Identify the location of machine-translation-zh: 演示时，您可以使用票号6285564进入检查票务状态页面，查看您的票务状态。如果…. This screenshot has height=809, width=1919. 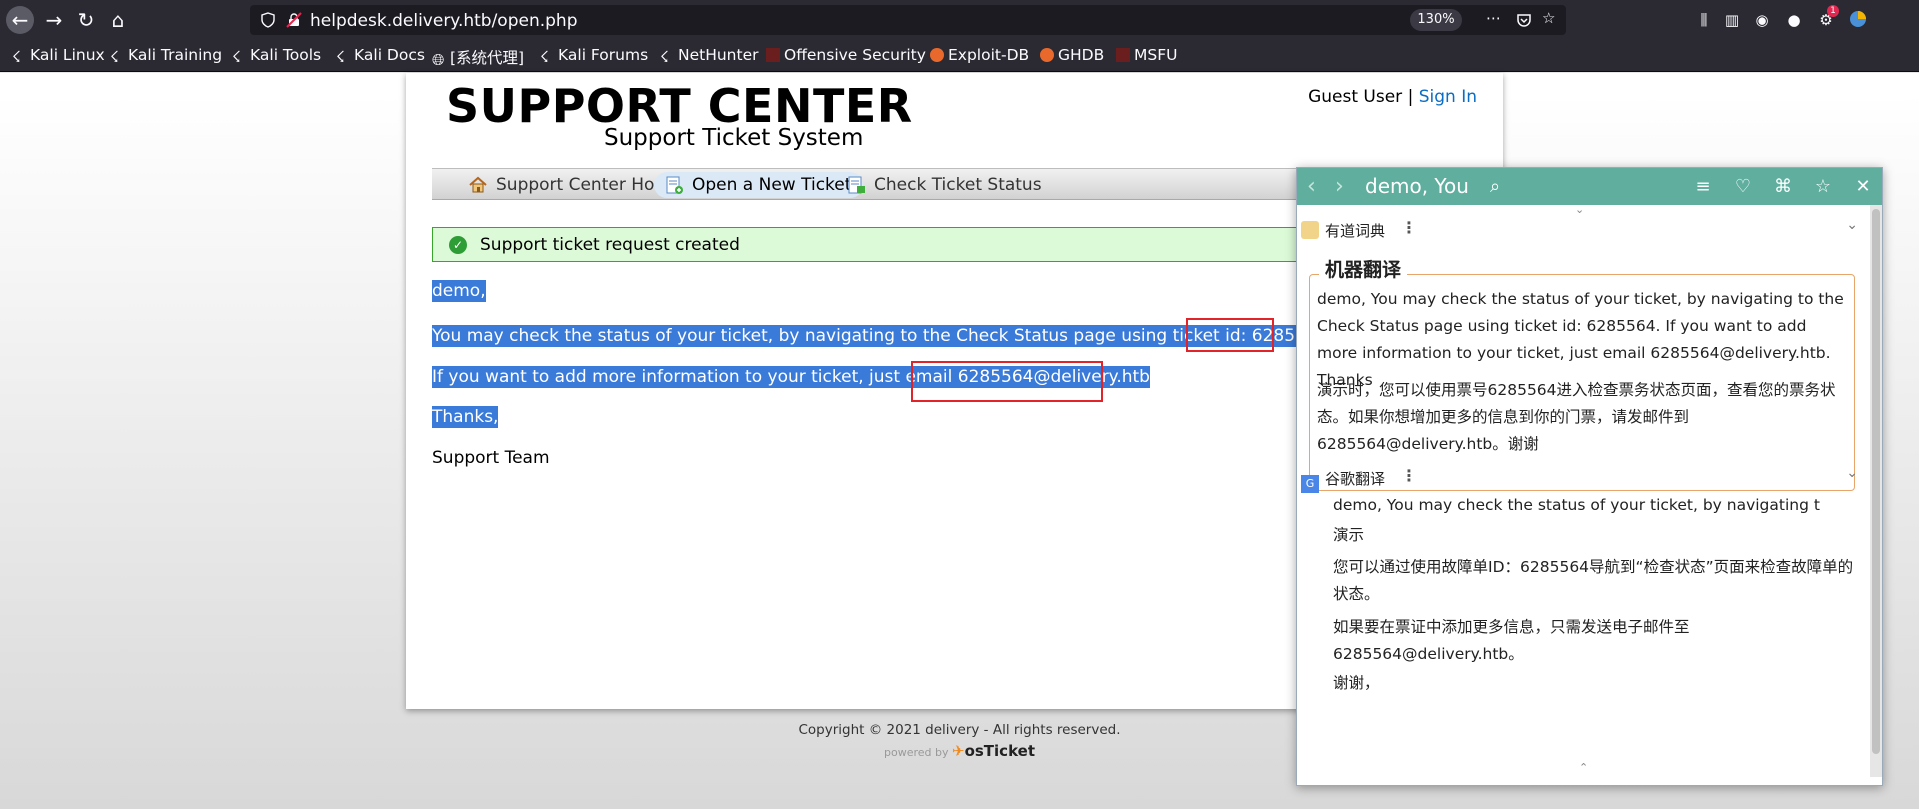
(1576, 417).